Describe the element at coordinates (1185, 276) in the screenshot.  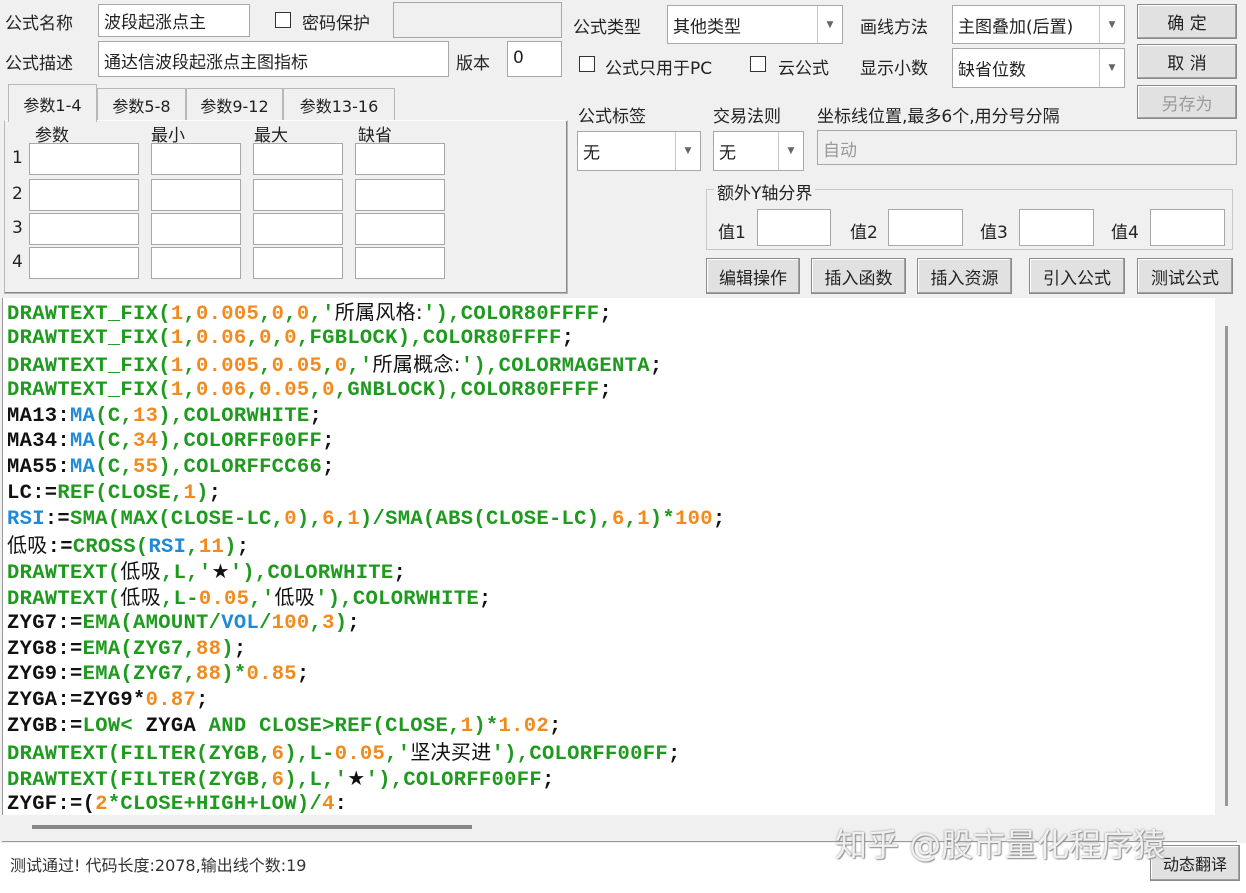
I see `test-formula-button: 测试公式` at that location.